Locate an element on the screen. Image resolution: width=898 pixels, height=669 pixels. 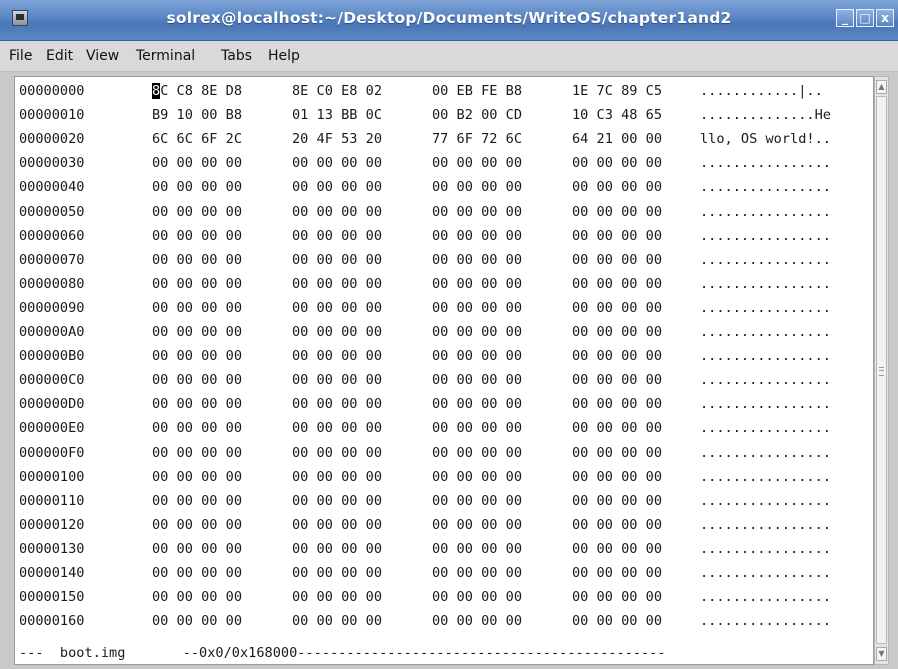
hex-group: 8E C0 E8 02 is located at coordinates (337, 91).